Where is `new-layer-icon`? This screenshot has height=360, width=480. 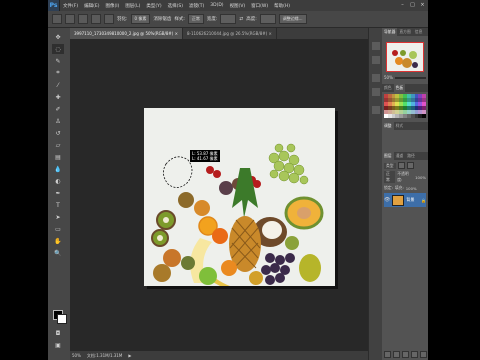 new-layer-icon is located at coordinates (423, 354).